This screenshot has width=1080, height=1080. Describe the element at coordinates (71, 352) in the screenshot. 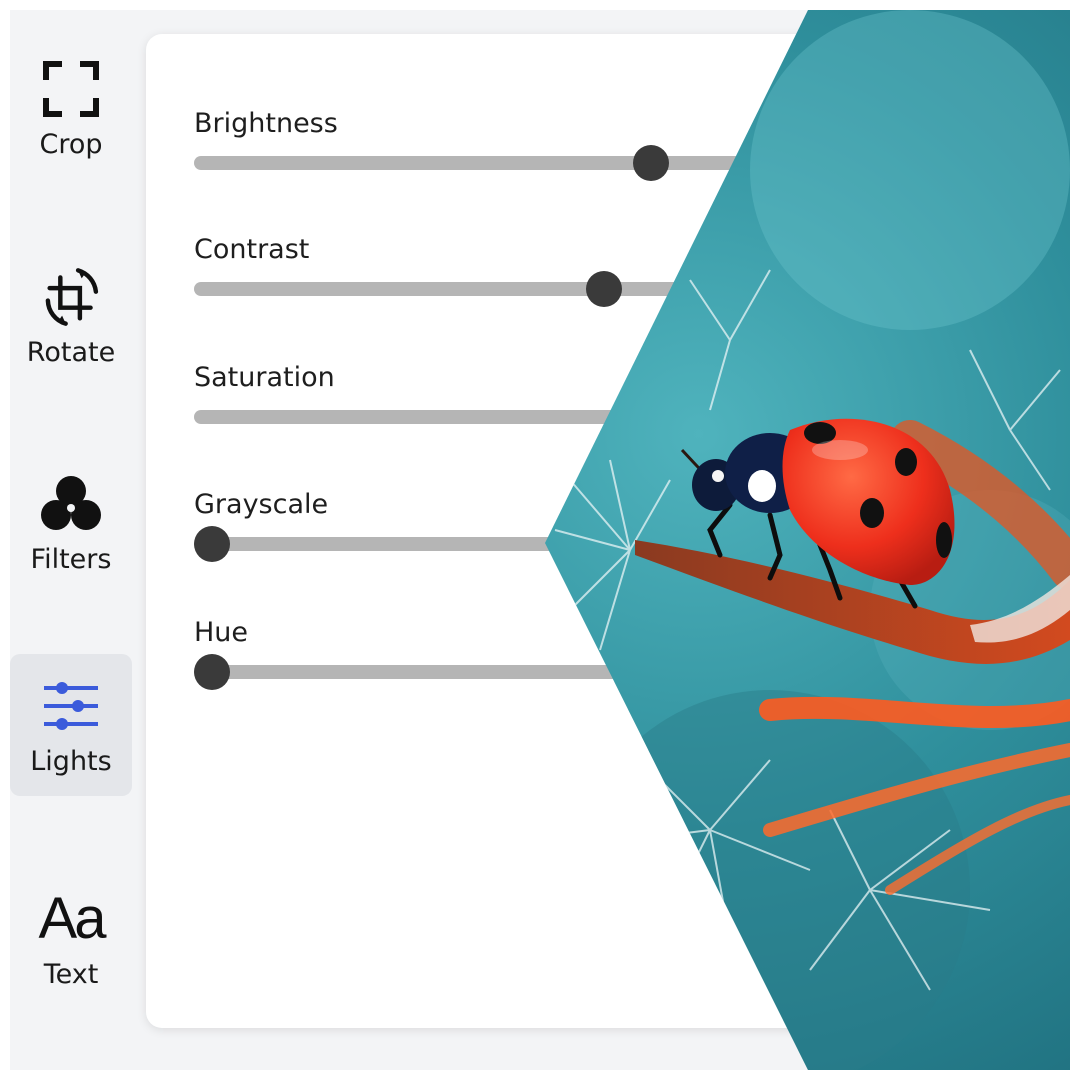

I see `tool-label: Rotate` at that location.